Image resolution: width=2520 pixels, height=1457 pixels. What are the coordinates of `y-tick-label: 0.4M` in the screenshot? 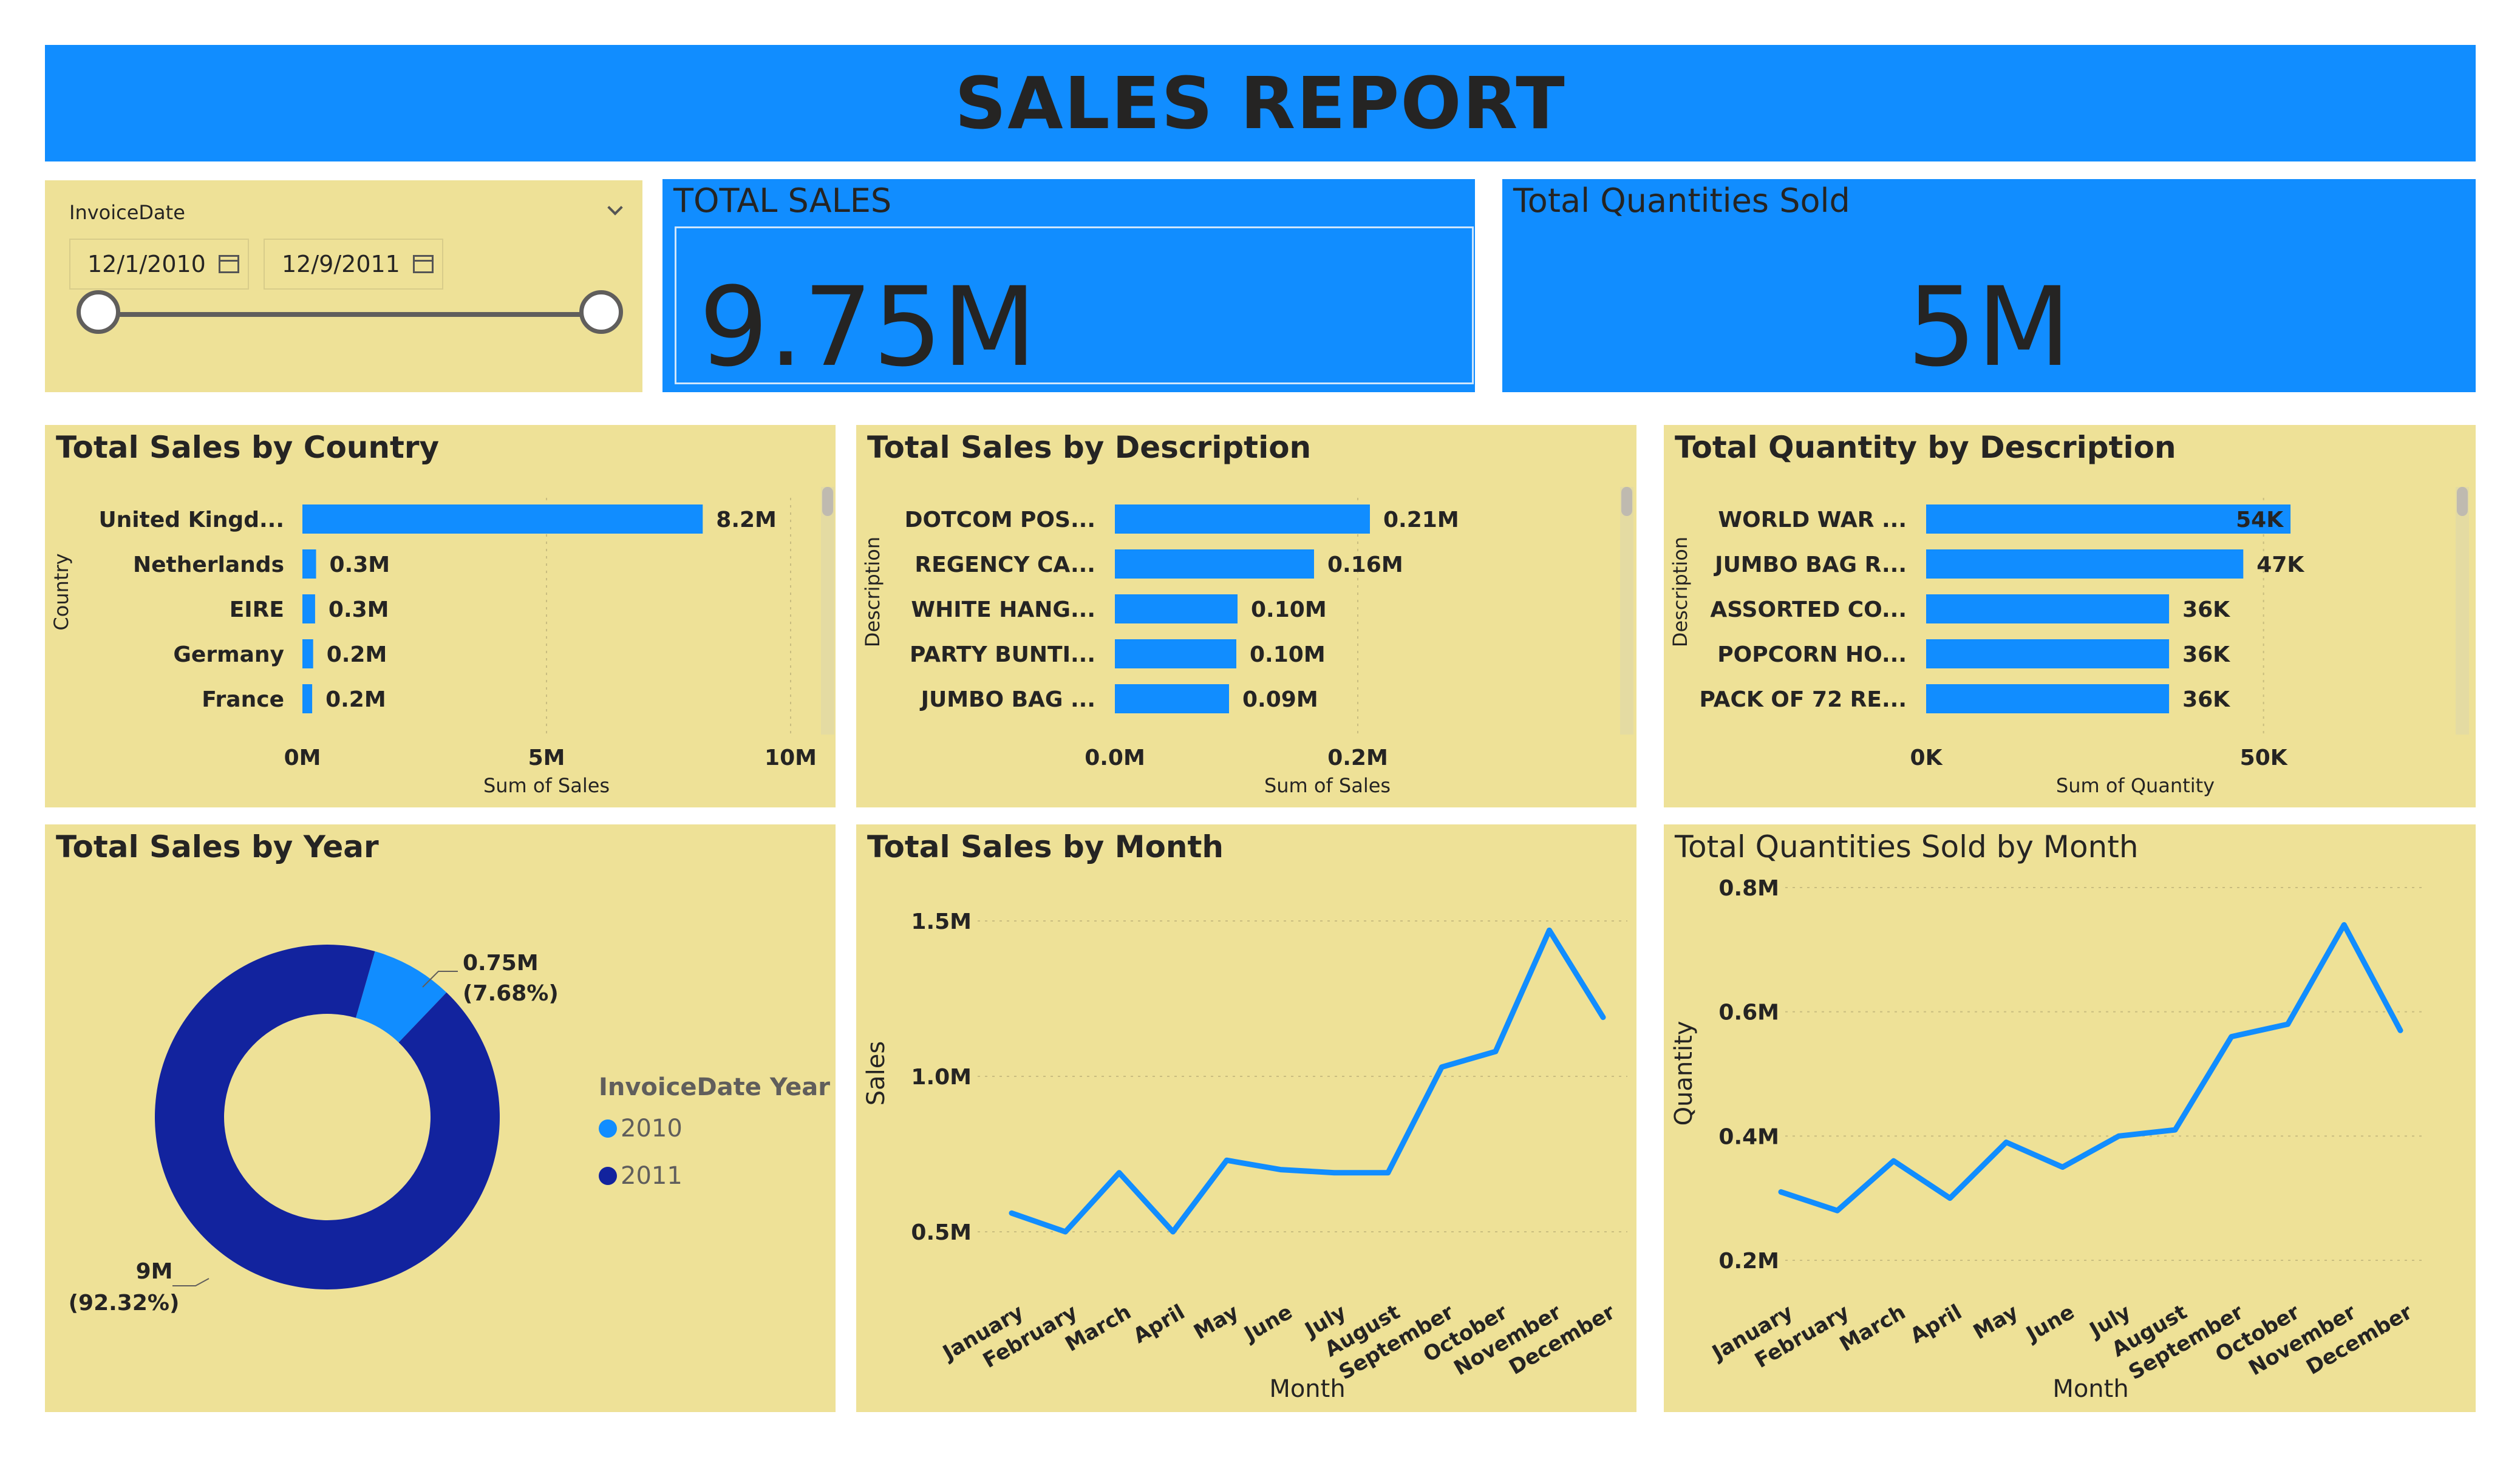 It's located at (1748, 1136).